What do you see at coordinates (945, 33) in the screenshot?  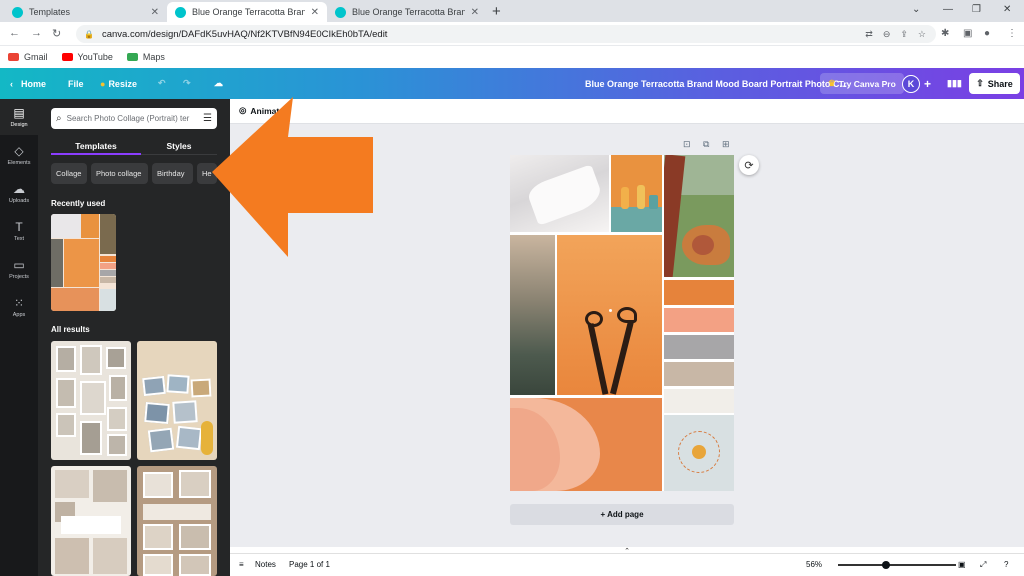 I see `extensions-icon: ✱` at bounding box center [945, 33].